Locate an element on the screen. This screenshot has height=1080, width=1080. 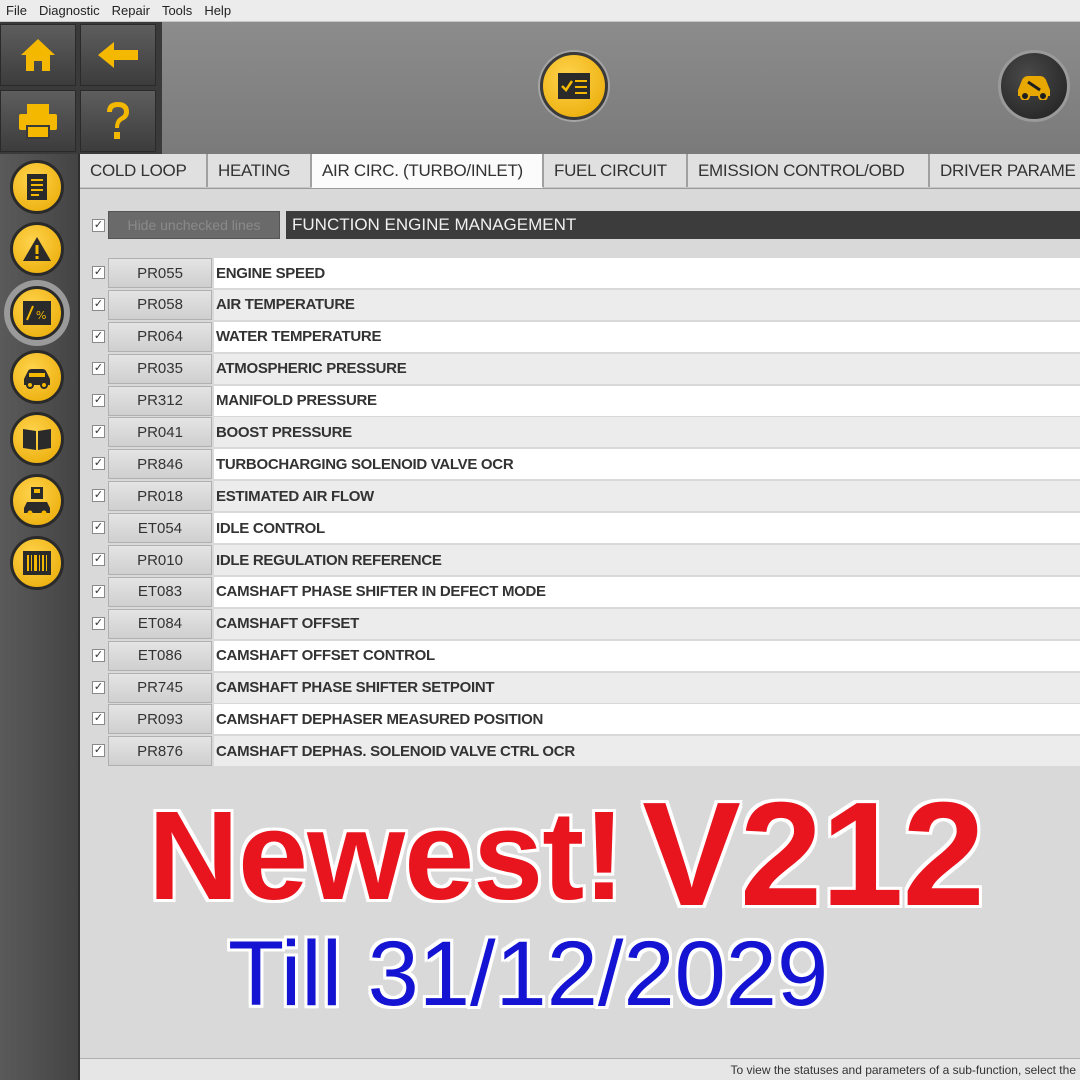
home-button is located at coordinates (38, 55).